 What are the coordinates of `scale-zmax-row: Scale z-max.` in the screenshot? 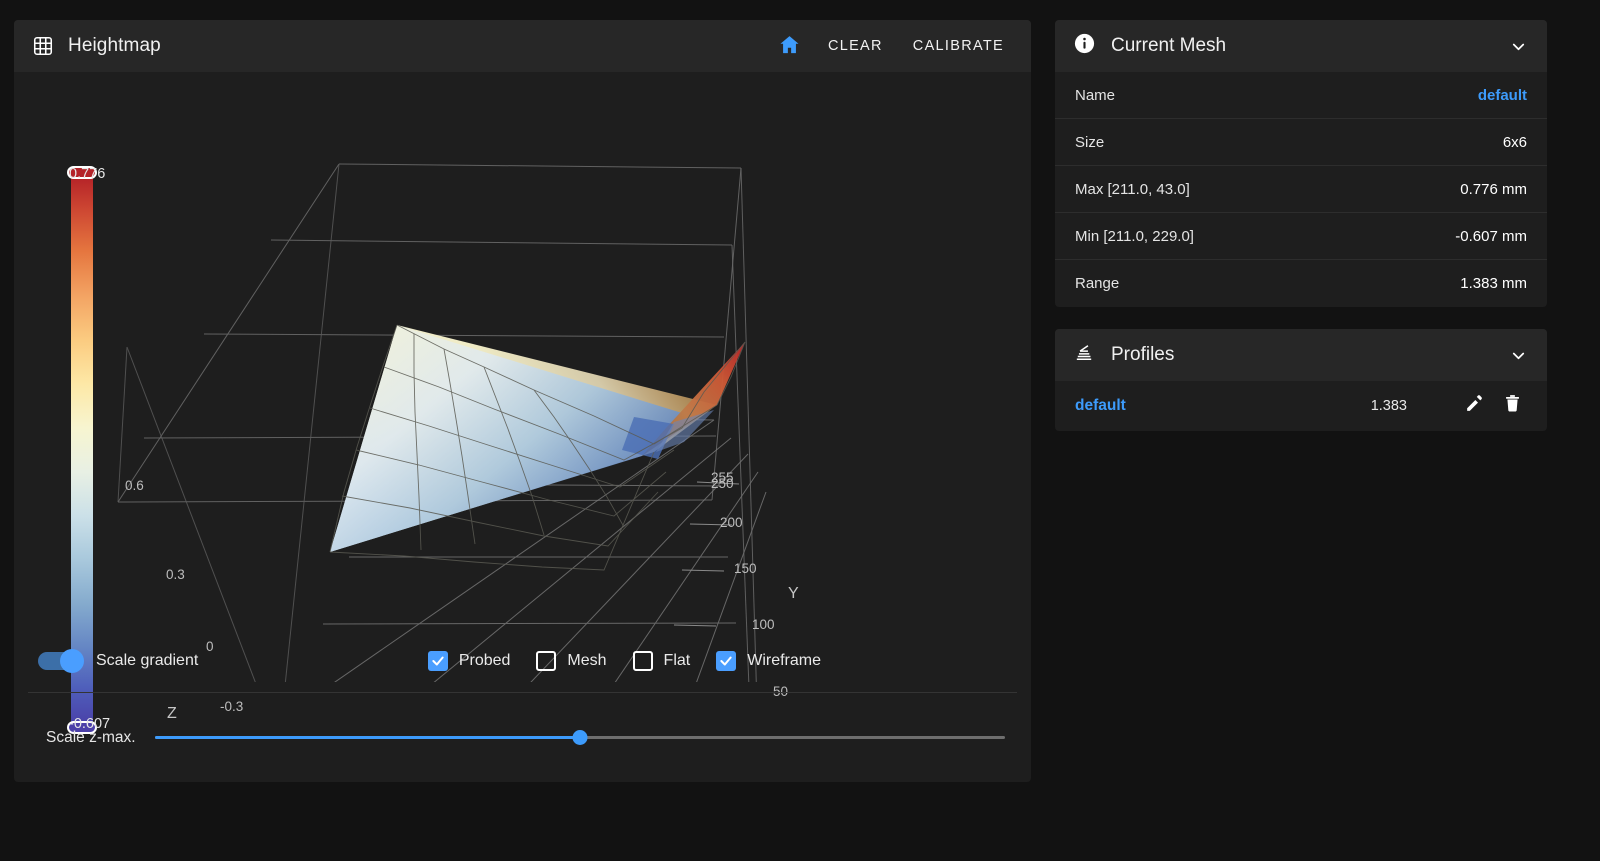 It's located at (522, 737).